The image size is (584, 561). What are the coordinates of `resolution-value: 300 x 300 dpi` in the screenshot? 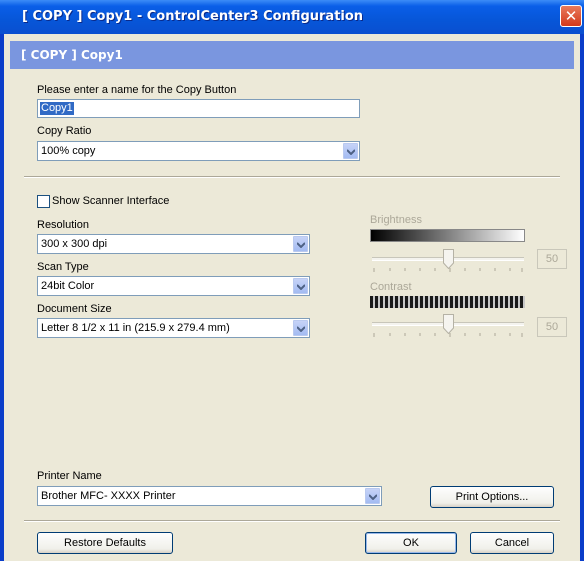 It's located at (74, 244).